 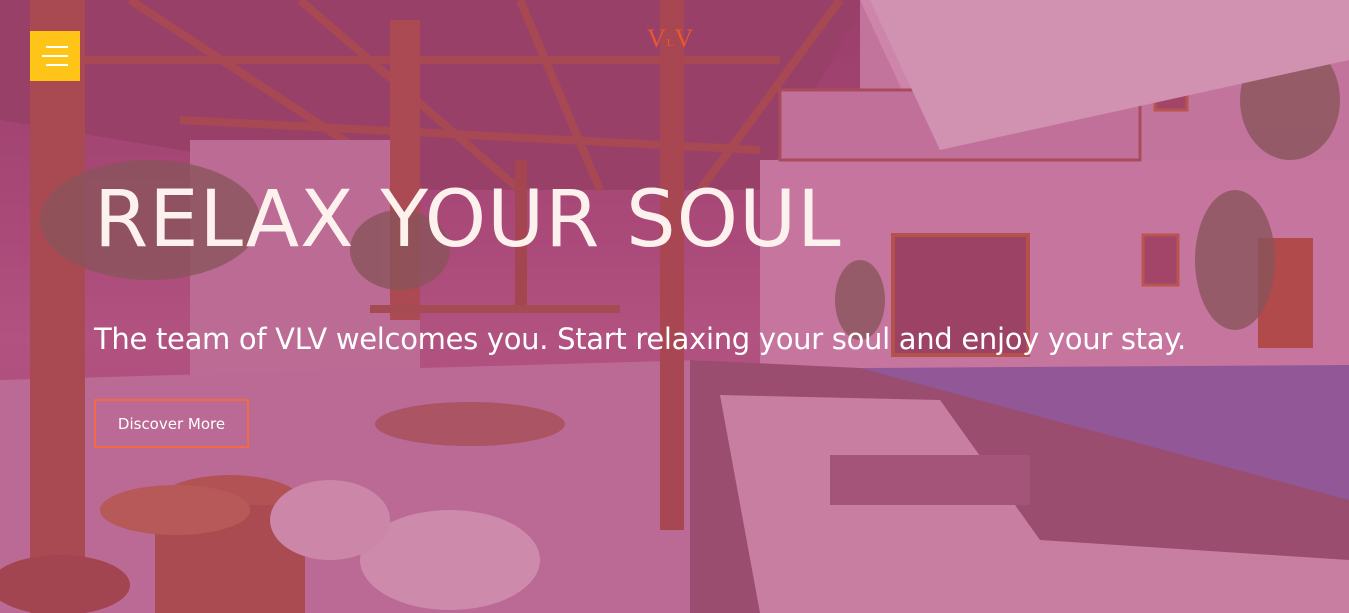 I want to click on menu-bar-middle, so click(x=55, y=56).